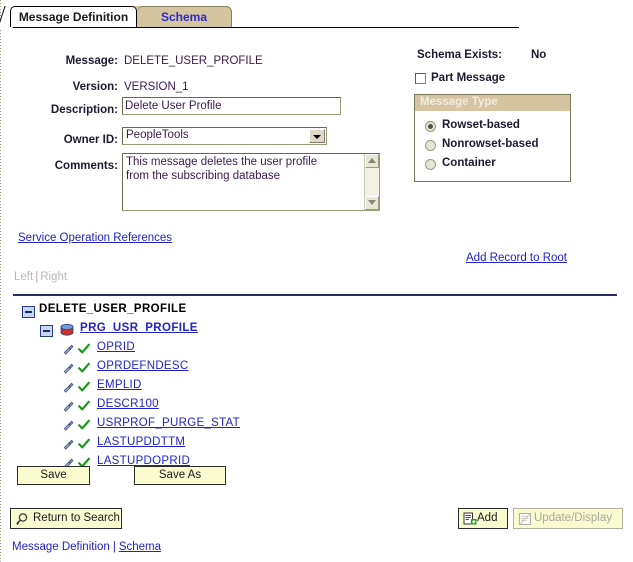 The height and width of the screenshot is (562, 633). Describe the element at coordinates (0, 281) in the screenshot. I see `page-left-edge` at that location.